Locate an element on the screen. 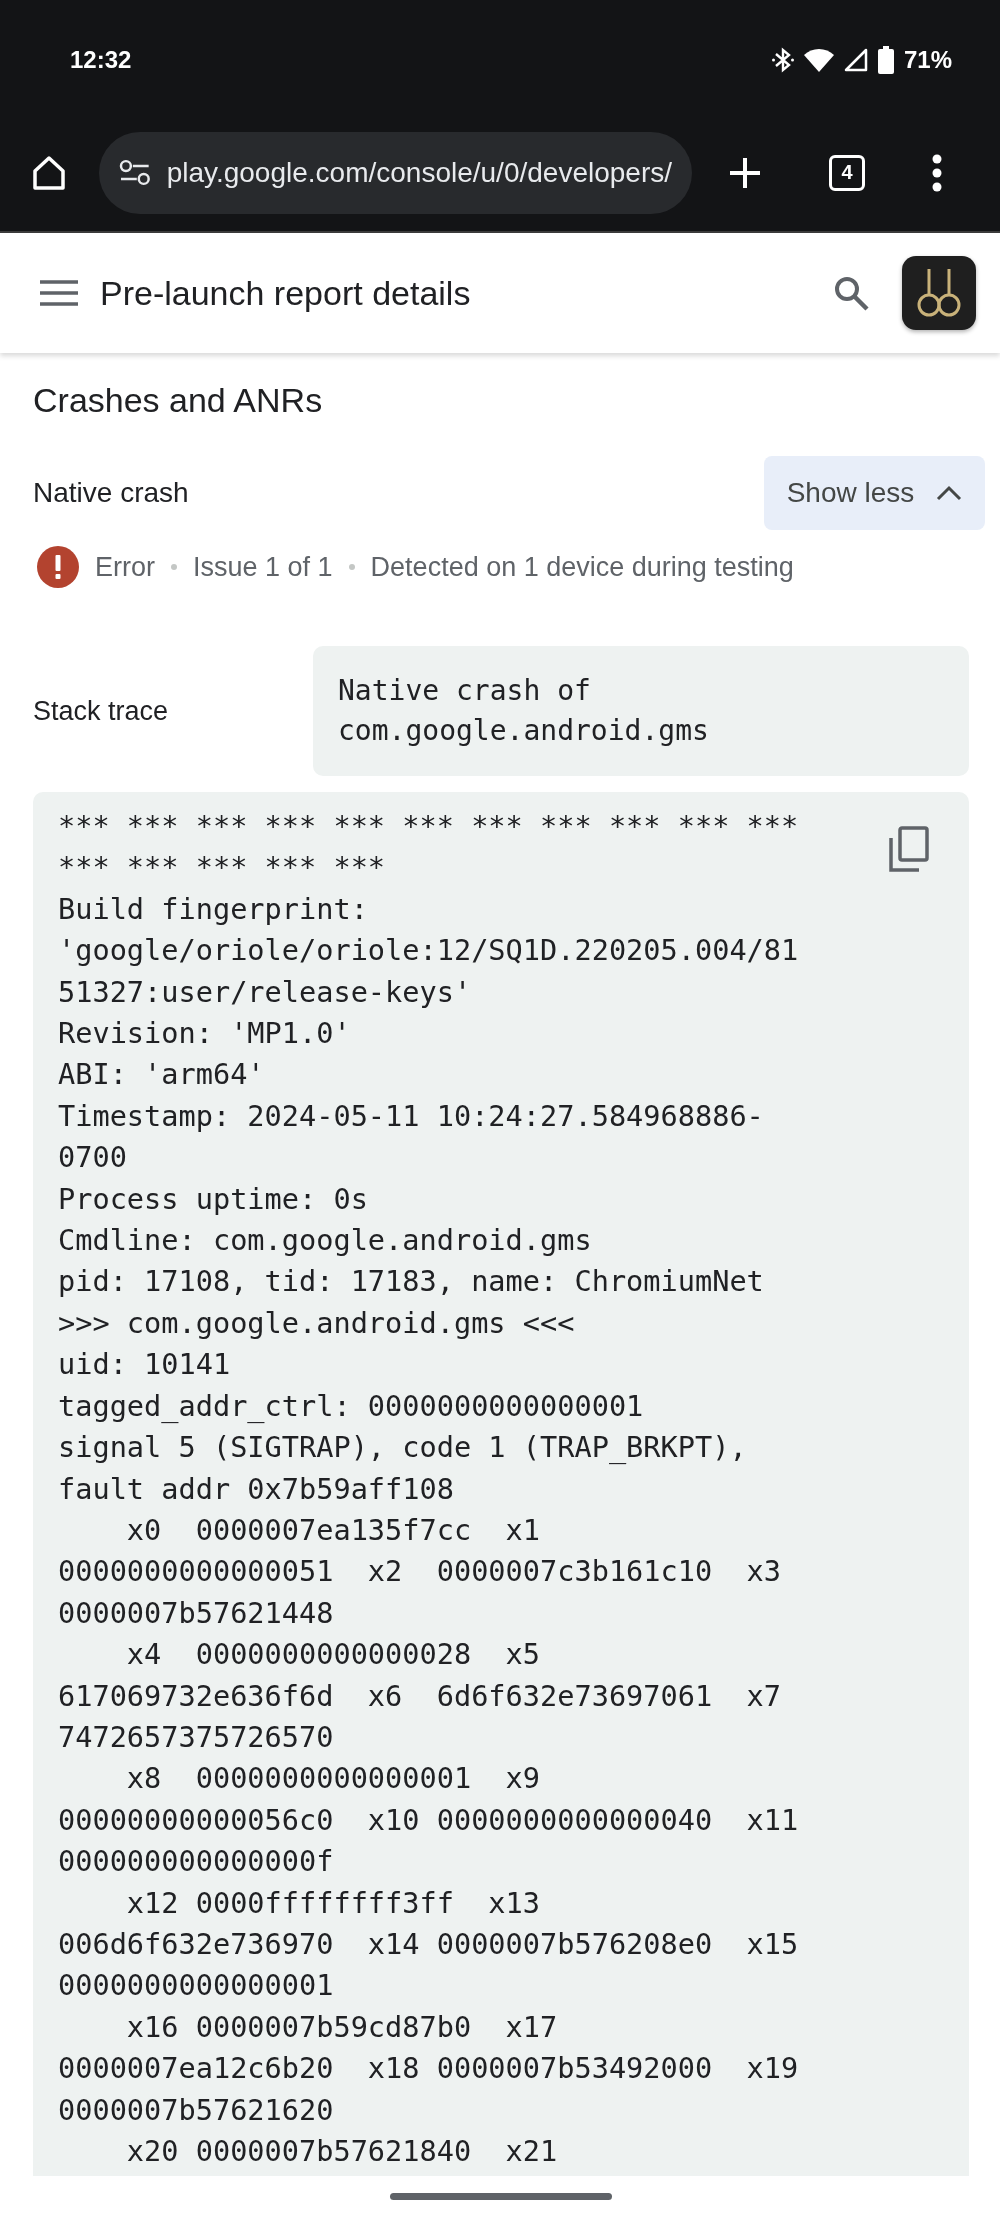 The height and width of the screenshot is (2222, 1000). code-line: Build fingerprint: is located at coordinates (213, 909).